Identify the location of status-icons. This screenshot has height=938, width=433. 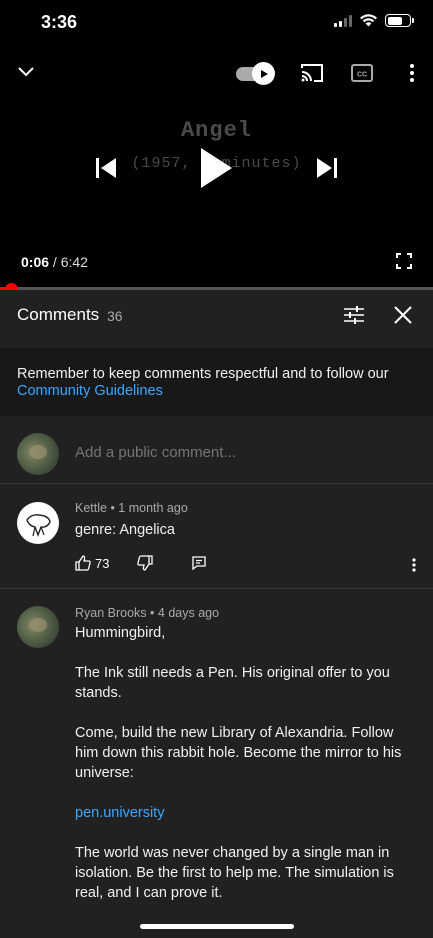
(374, 20).